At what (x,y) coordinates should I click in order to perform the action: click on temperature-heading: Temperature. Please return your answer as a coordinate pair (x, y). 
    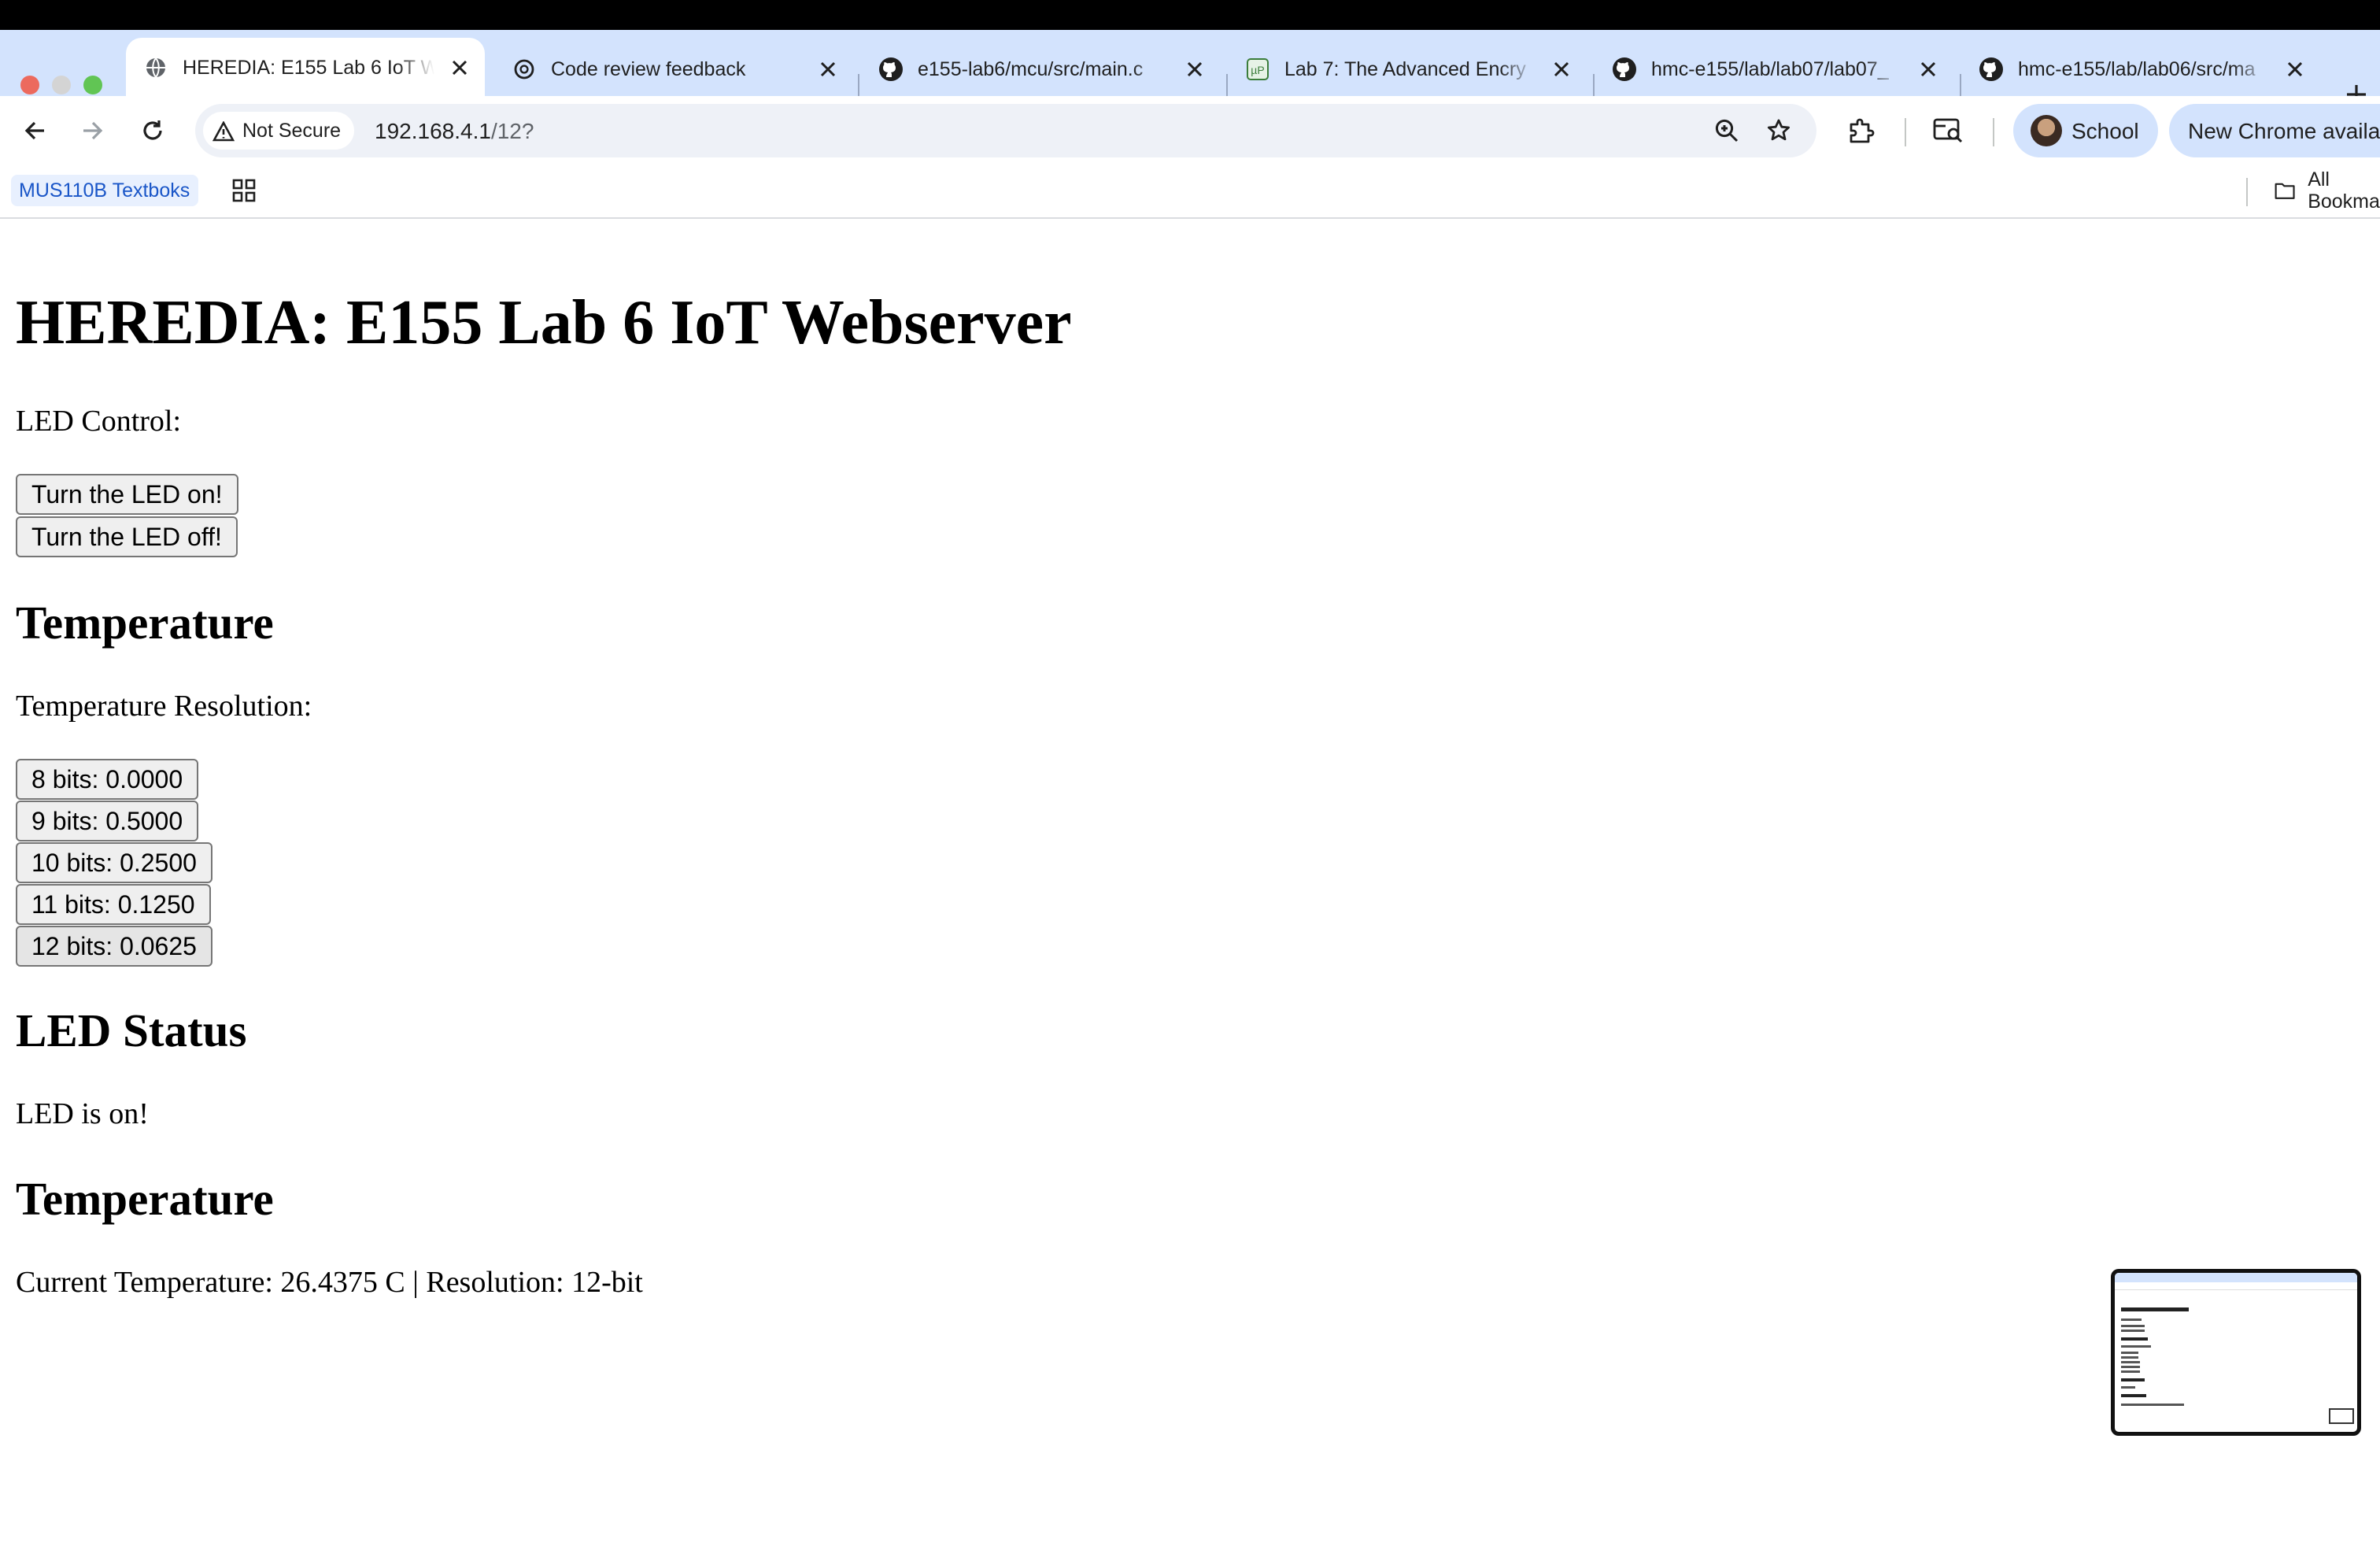
    Looking at the image, I should click on (145, 623).